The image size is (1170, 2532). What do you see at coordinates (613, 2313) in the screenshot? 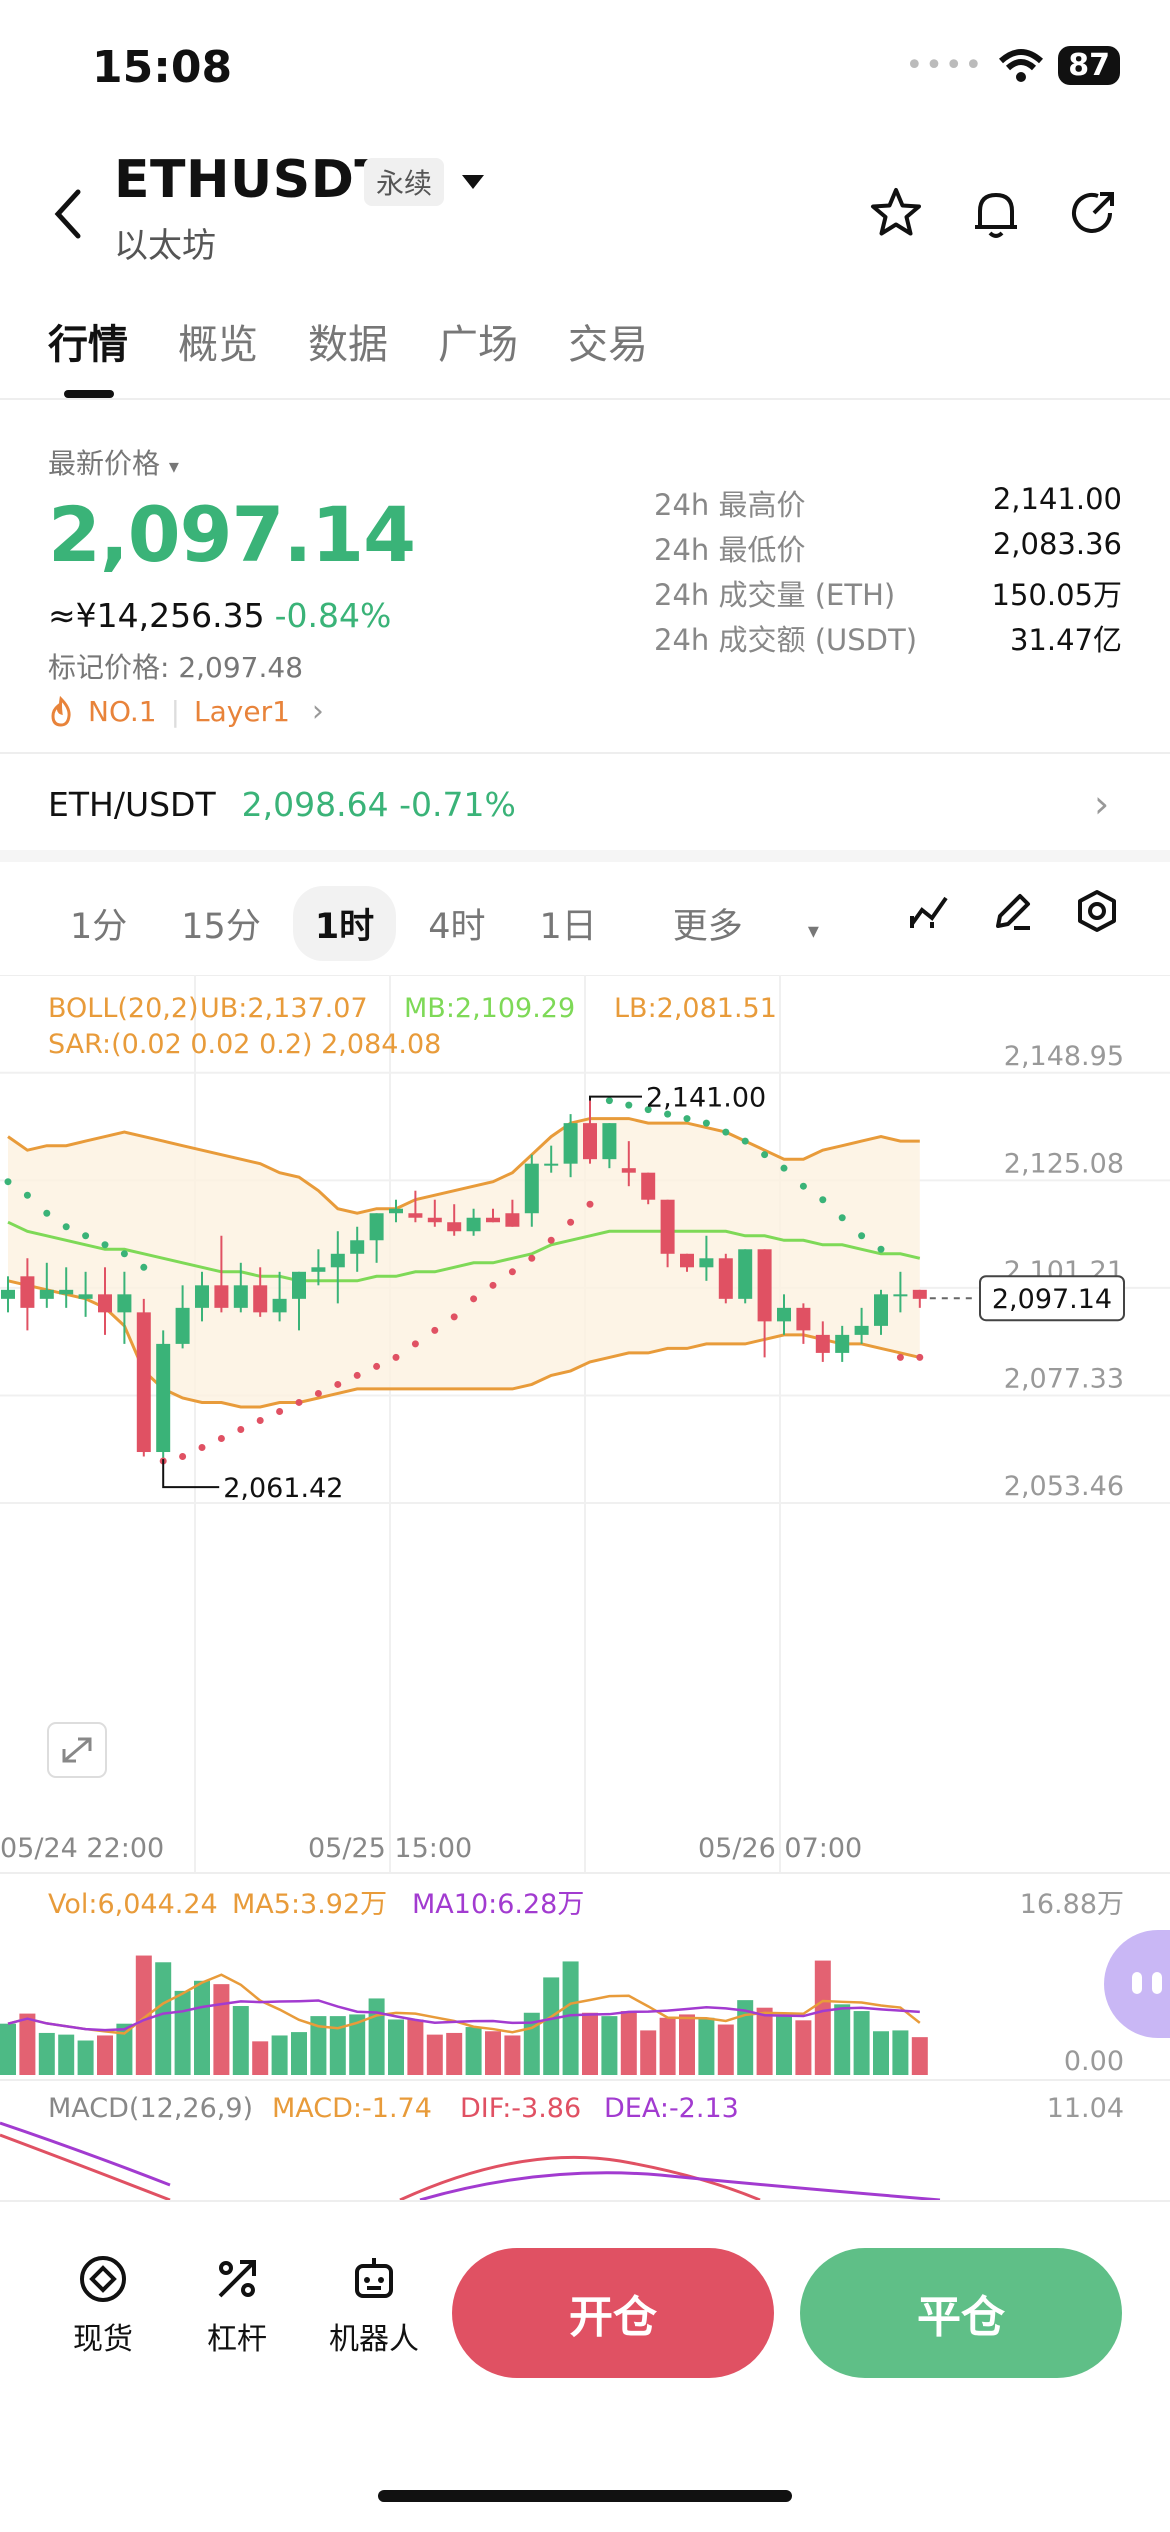
I see `open-position-button: 开仓` at bounding box center [613, 2313].